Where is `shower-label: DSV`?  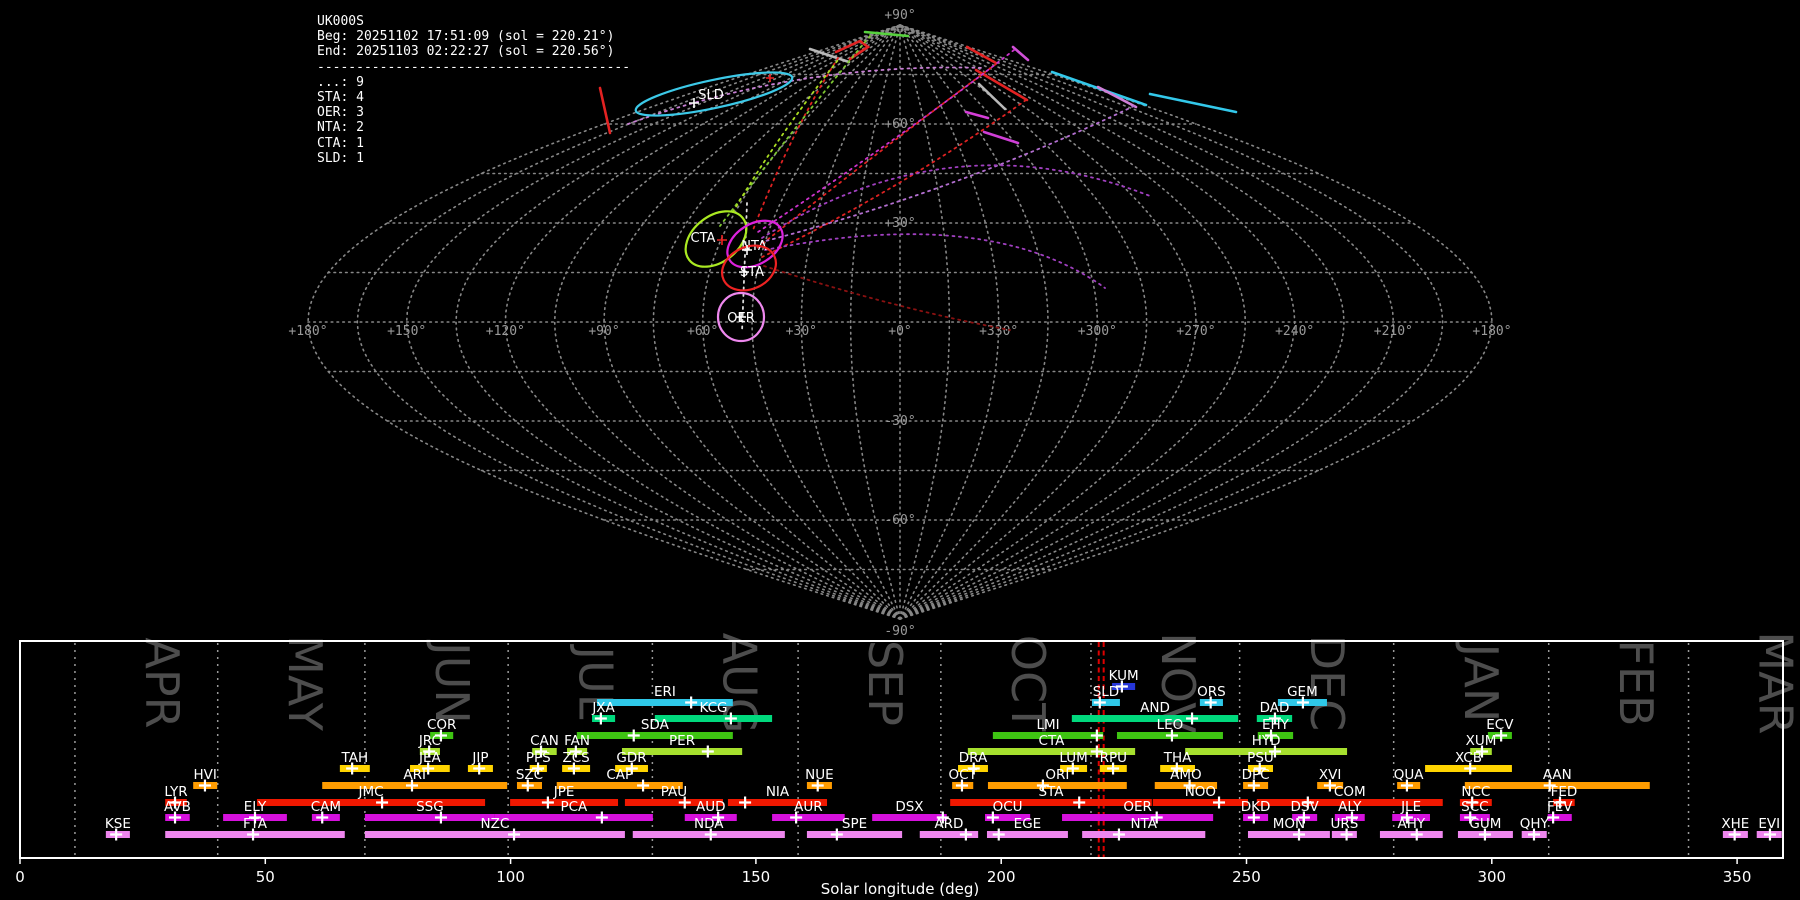
shower-label: DSV is located at coordinates (1305, 807).